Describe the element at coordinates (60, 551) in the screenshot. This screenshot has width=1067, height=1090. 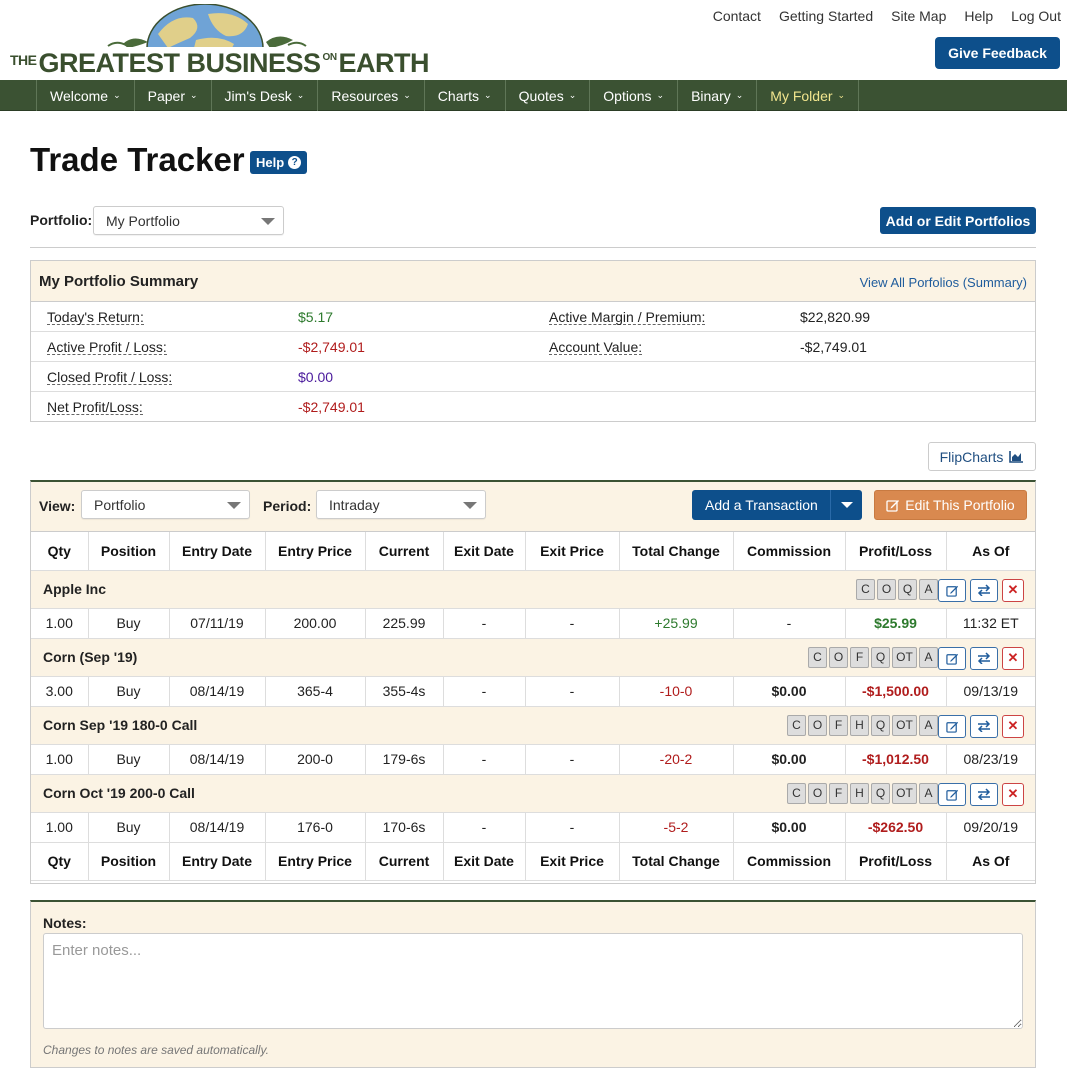
I see `column-header-qty: Qty` at that location.